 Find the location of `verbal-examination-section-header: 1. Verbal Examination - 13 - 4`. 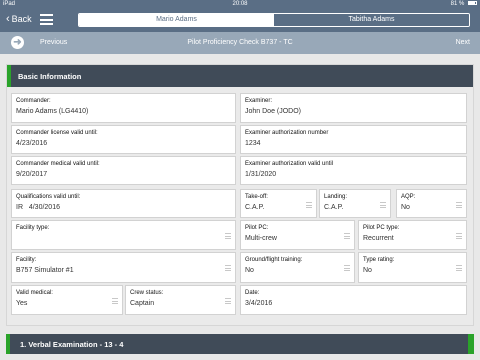

verbal-examination-section-header: 1. Verbal Examination - 13 - 4 is located at coordinates (240, 344).